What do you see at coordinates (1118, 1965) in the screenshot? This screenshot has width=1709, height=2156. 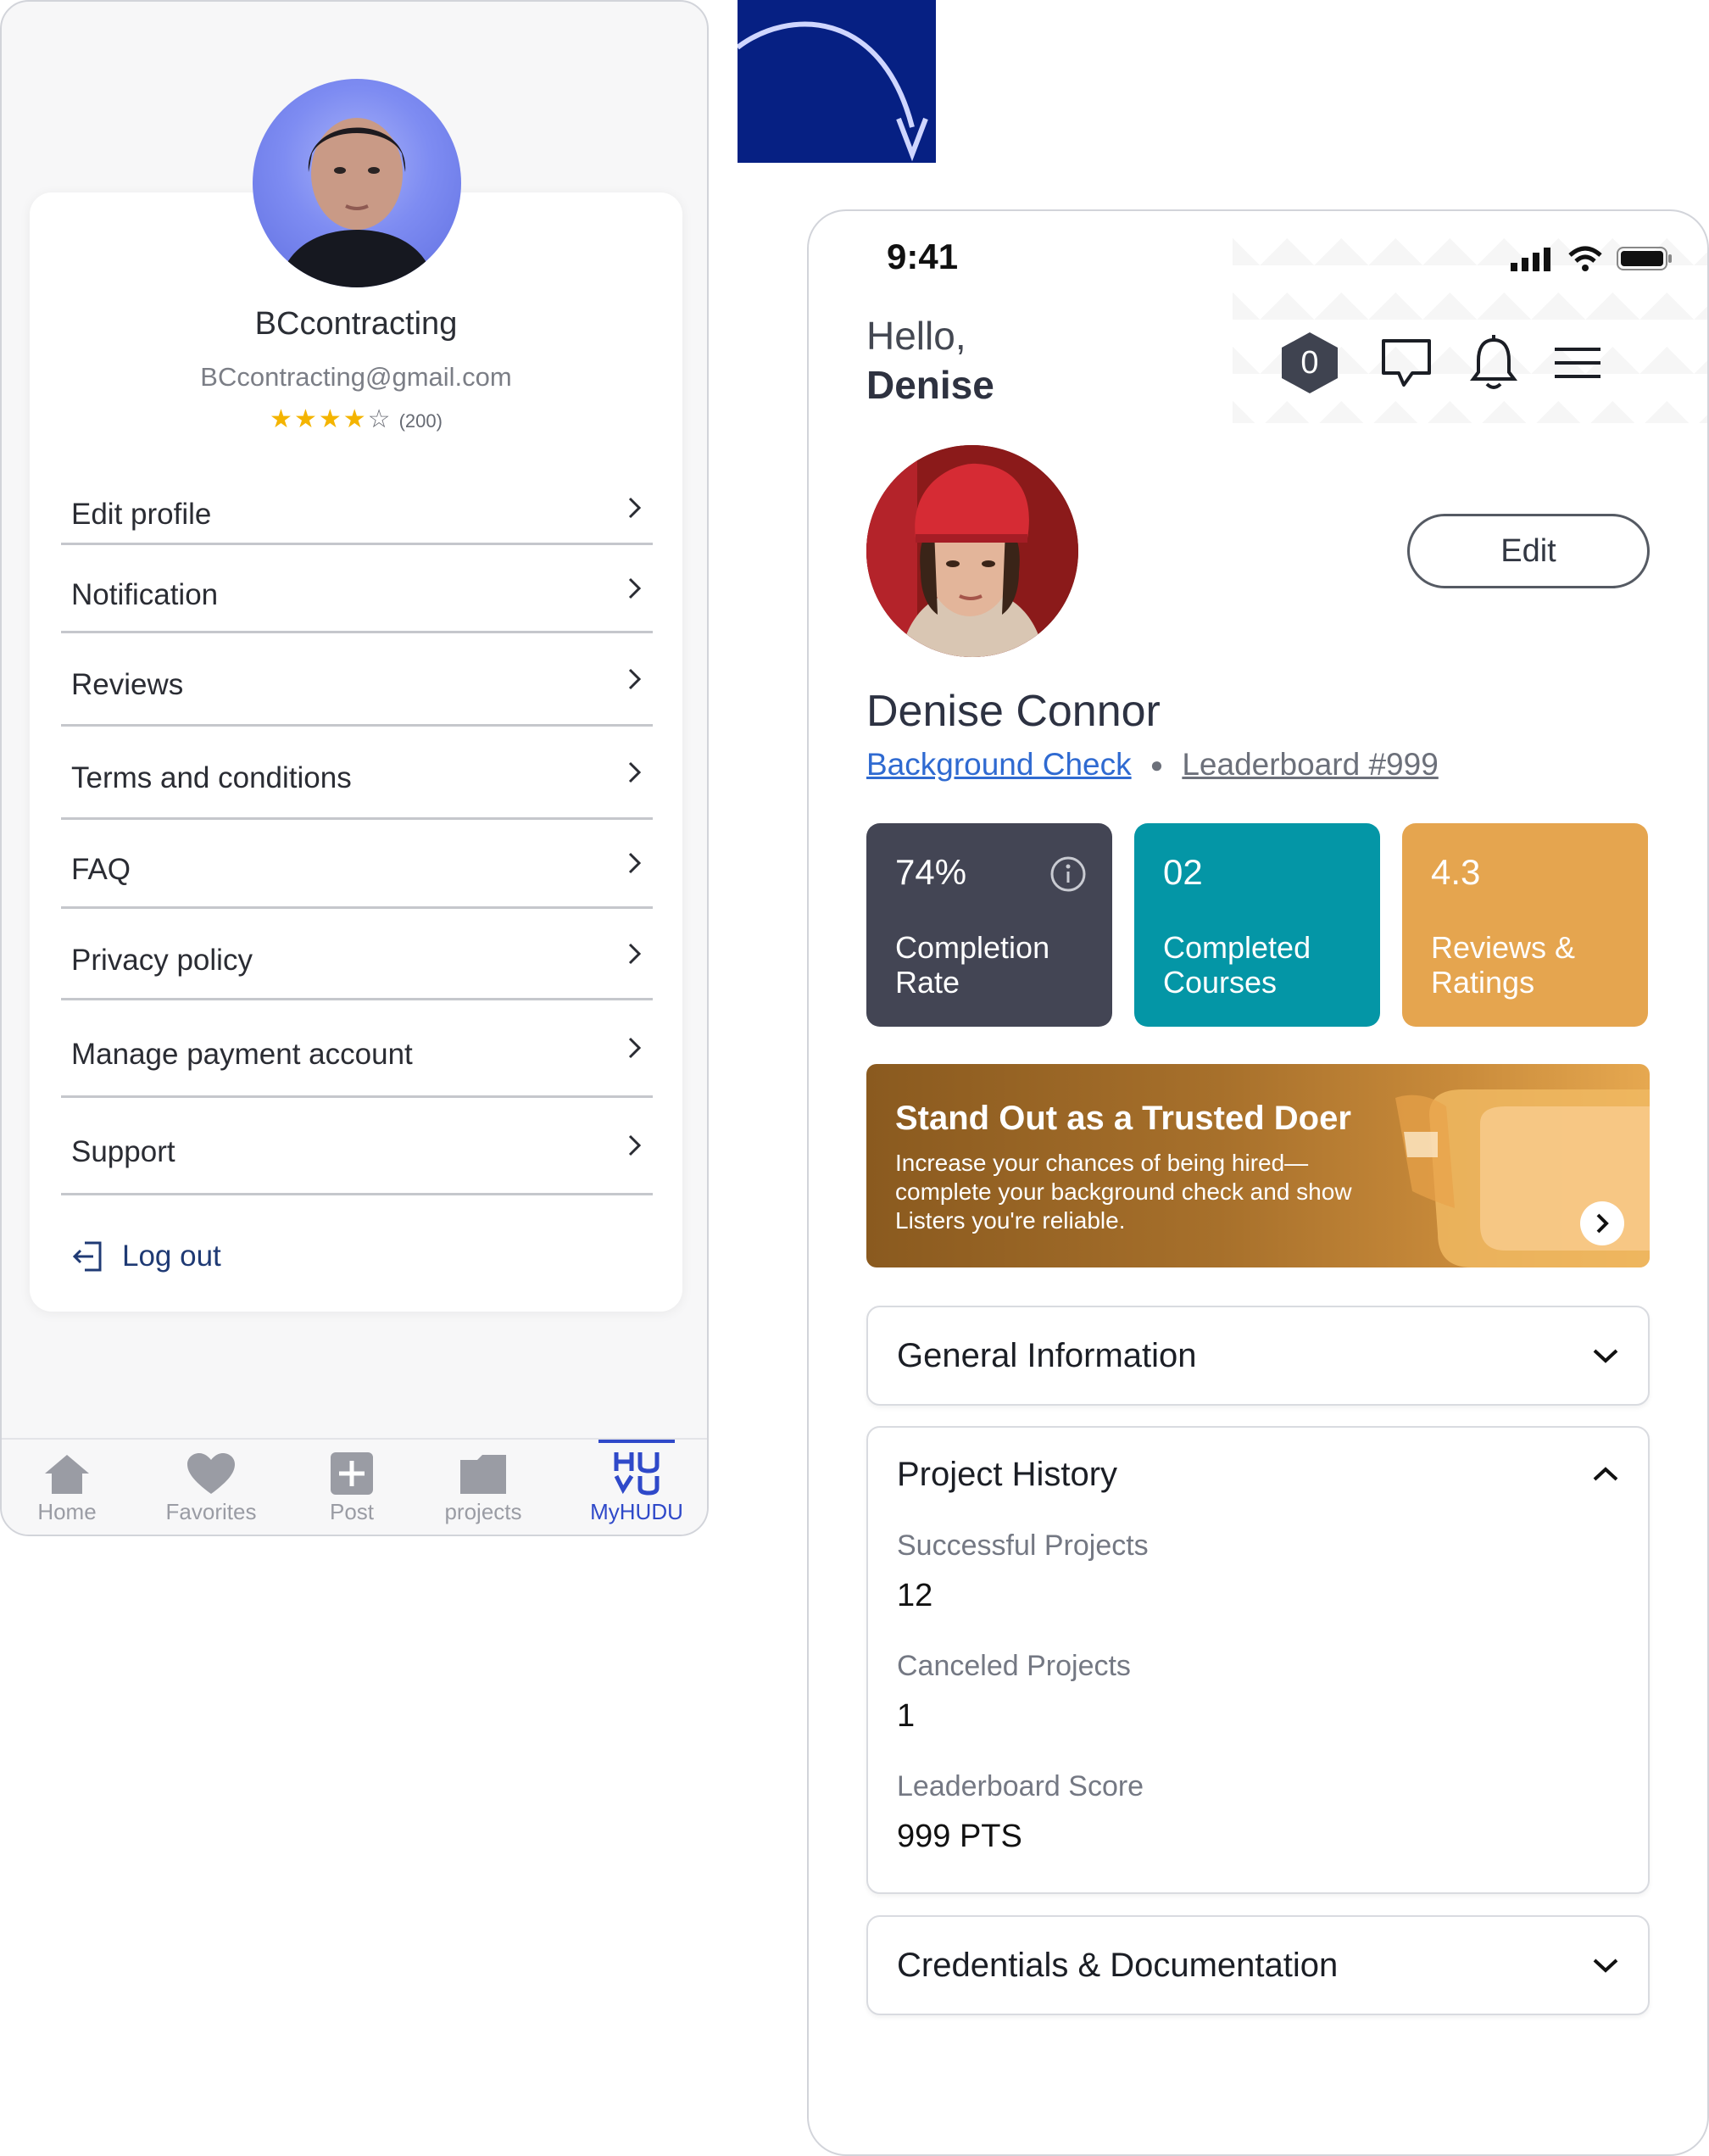 I see `section-title: Credentials & Documentation` at bounding box center [1118, 1965].